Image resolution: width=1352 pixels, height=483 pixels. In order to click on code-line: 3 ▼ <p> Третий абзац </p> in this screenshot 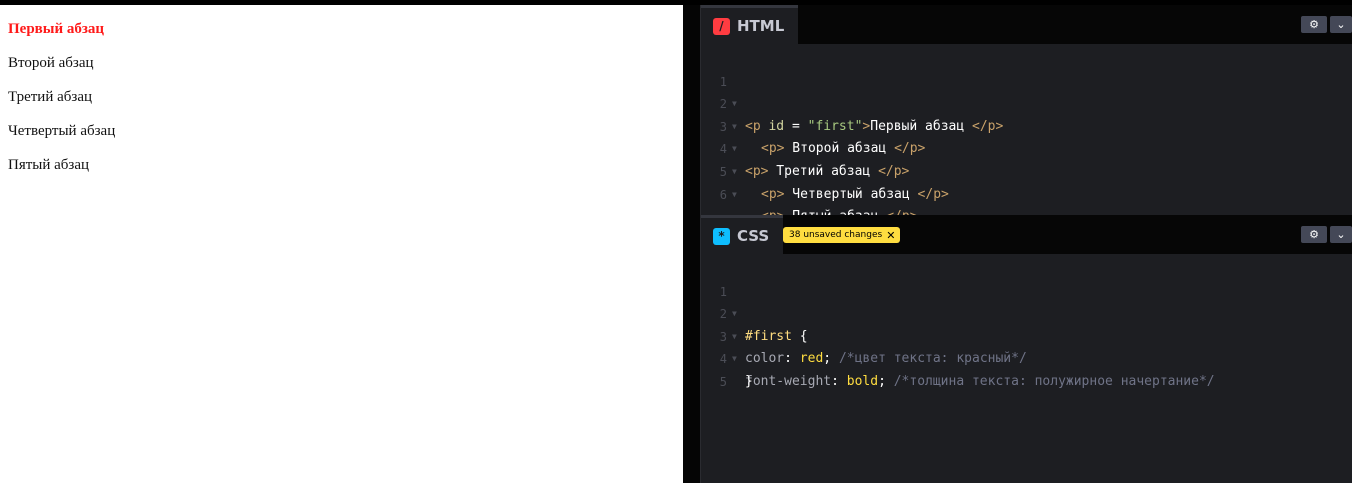, I will do `click(1026, 136)`.